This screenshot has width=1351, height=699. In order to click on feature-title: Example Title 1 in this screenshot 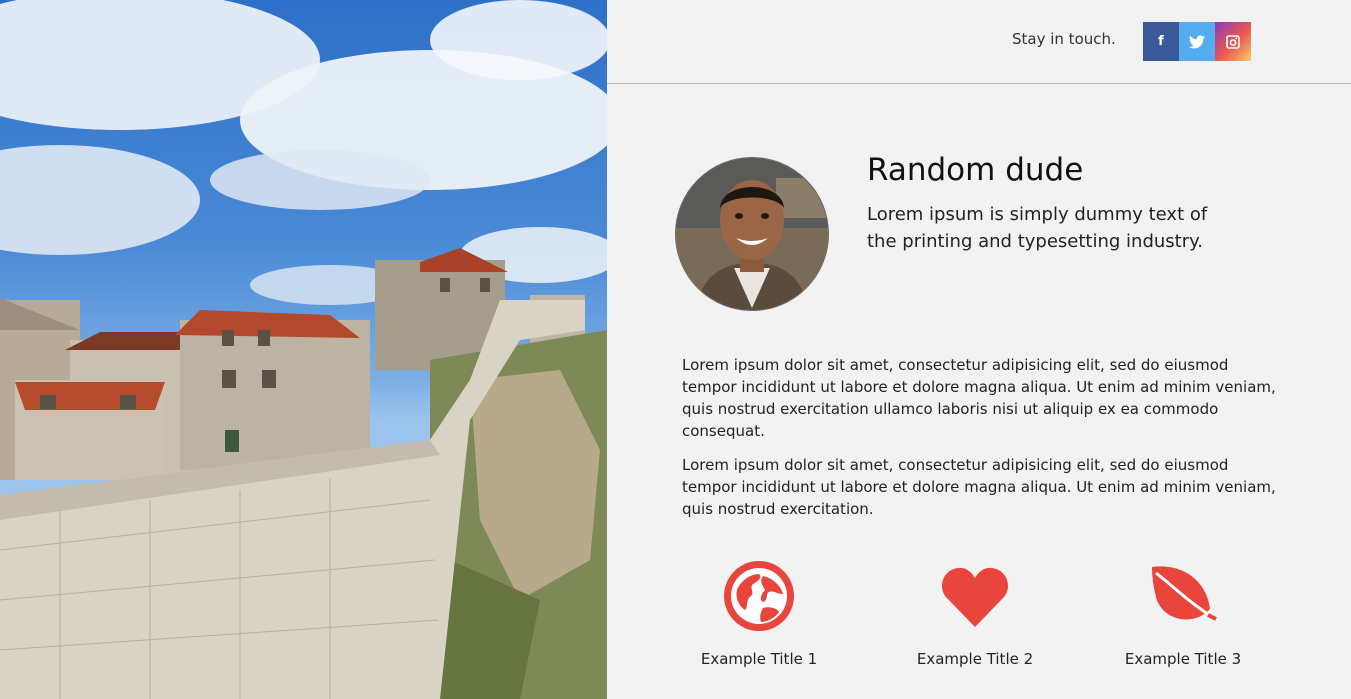, I will do `click(759, 659)`.